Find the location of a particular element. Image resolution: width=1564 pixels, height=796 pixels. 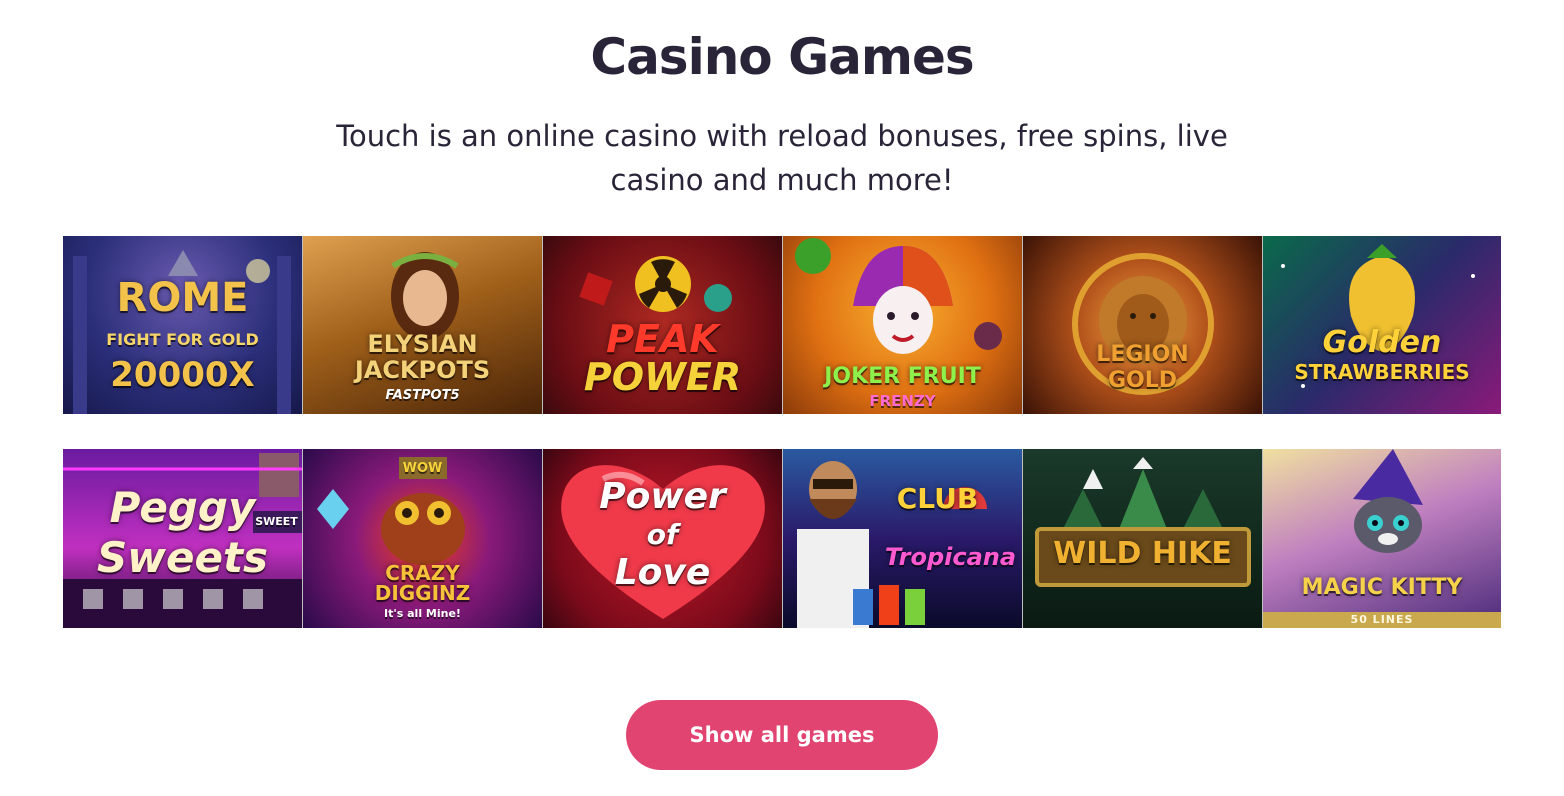

game-title-line-1: CRAZY is located at coordinates (422, 573).